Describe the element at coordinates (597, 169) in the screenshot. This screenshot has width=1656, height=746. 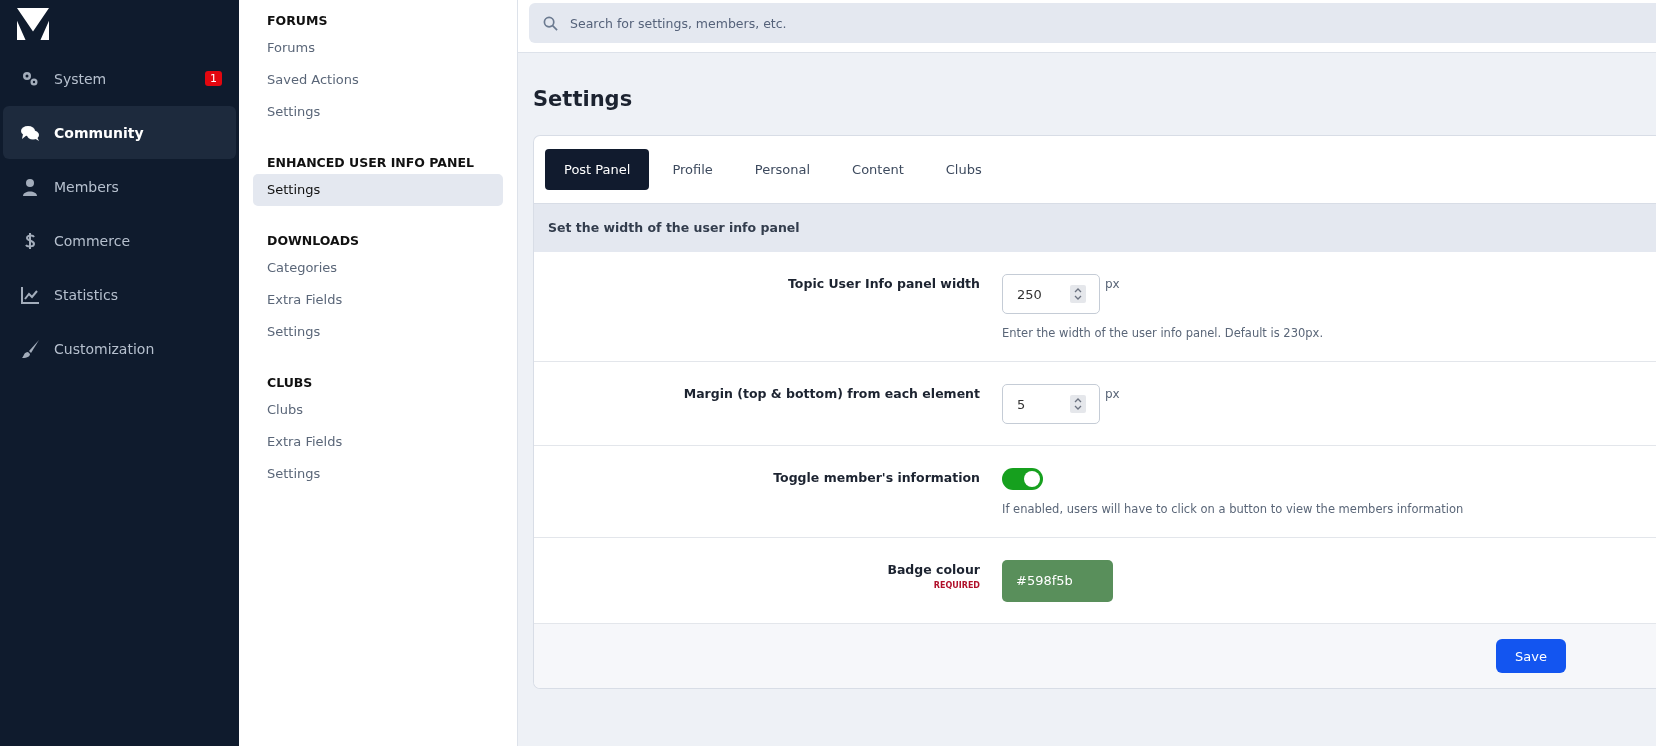
I see `tab: Post Panel` at that location.